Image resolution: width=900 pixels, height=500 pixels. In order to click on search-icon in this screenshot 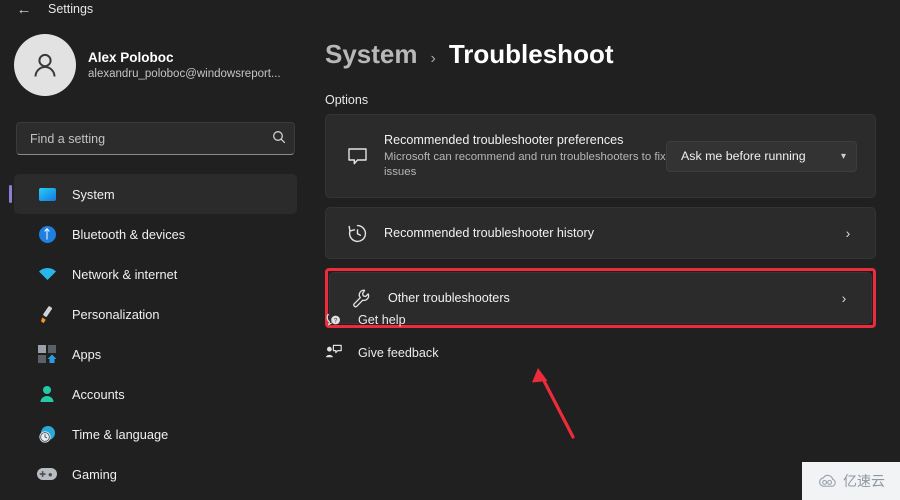, I will do `click(279, 138)`.